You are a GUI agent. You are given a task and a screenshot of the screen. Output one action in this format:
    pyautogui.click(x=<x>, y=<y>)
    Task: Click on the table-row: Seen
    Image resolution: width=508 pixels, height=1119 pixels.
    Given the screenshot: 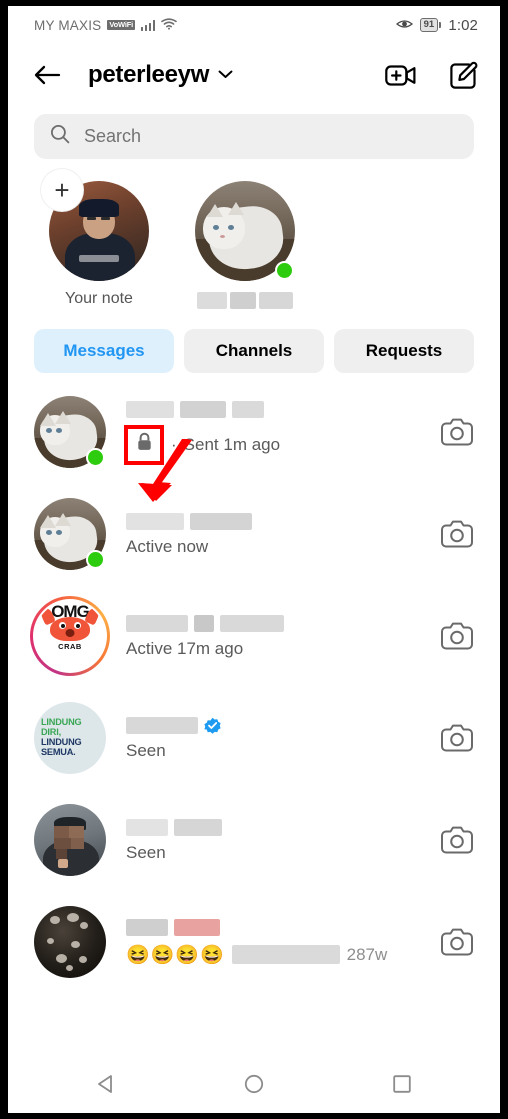 What is the action you would take?
    pyautogui.click(x=254, y=840)
    